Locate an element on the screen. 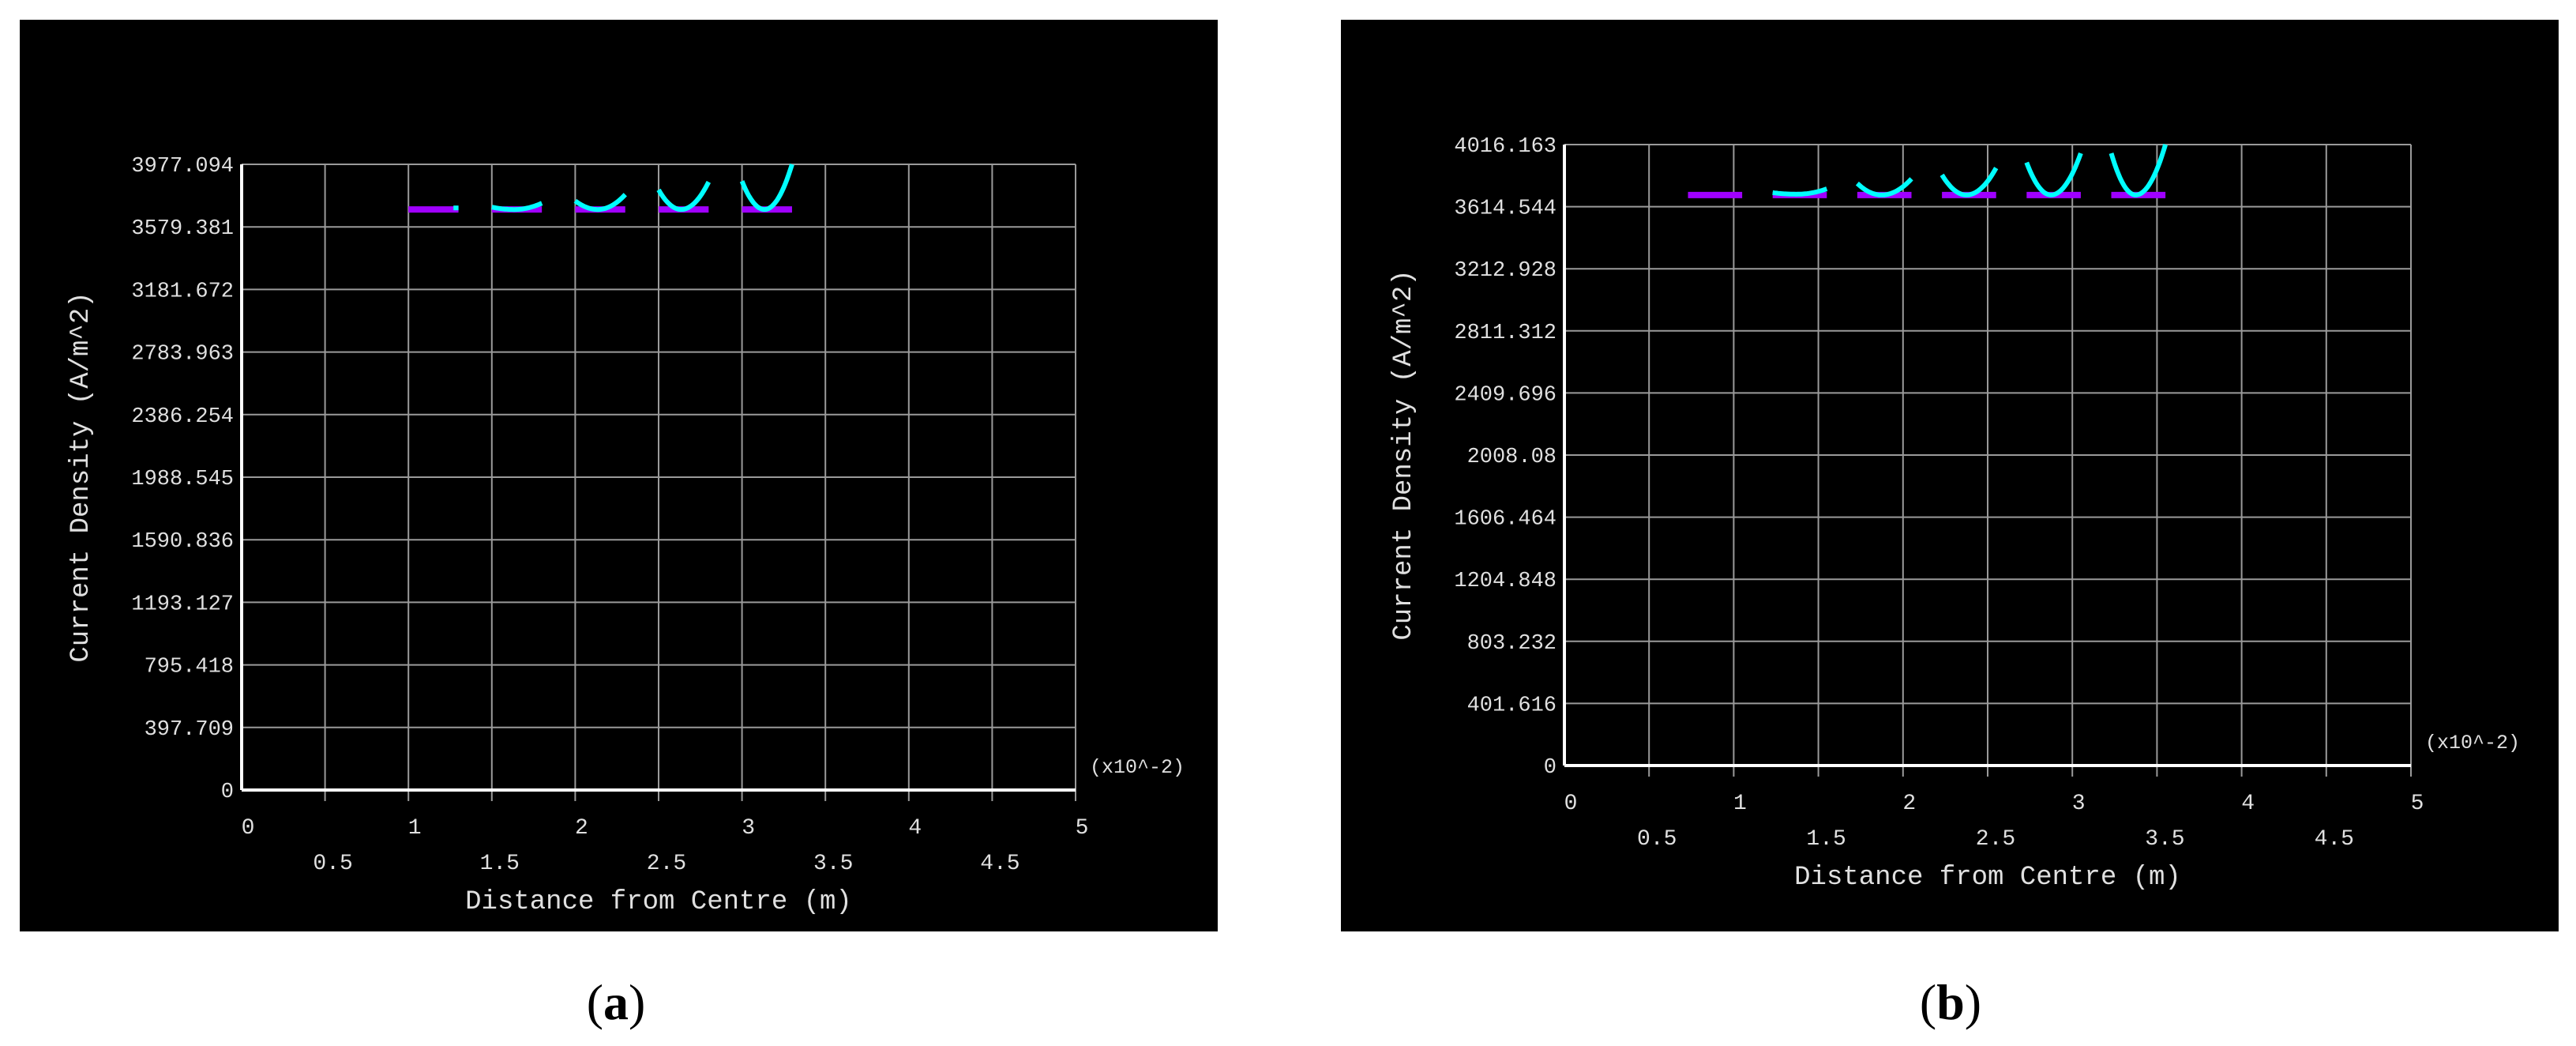  y-tick-label: 4016.163 is located at coordinates (1505, 147).